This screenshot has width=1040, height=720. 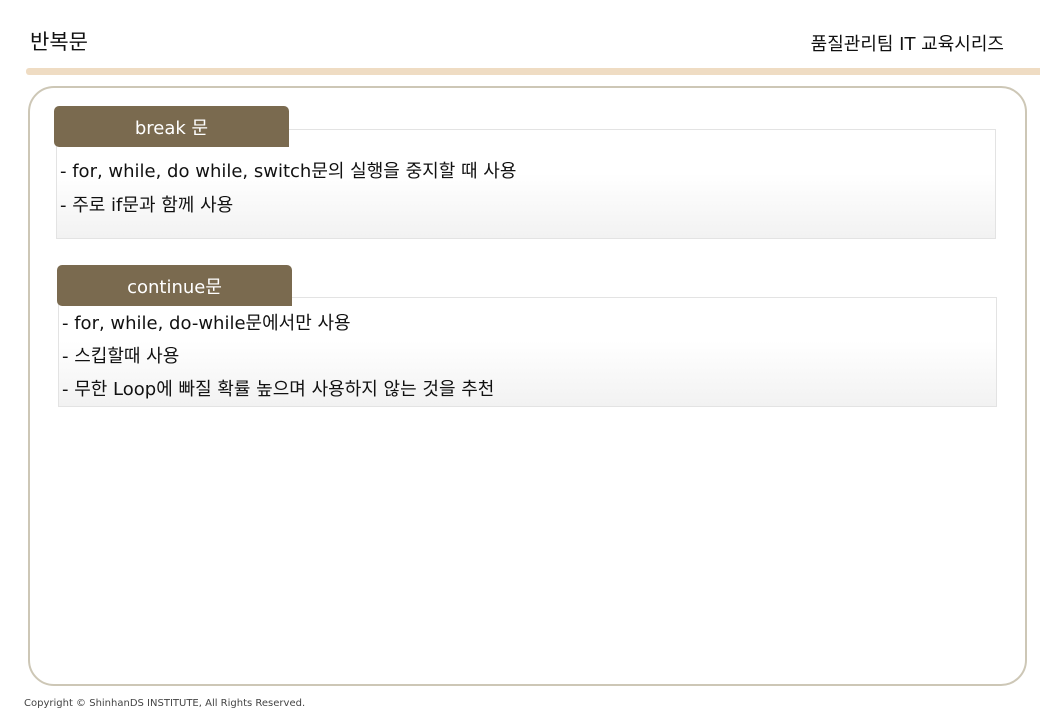 I want to click on series-label: 품질관리팀 IT 교육시리즈, so click(x=907, y=44).